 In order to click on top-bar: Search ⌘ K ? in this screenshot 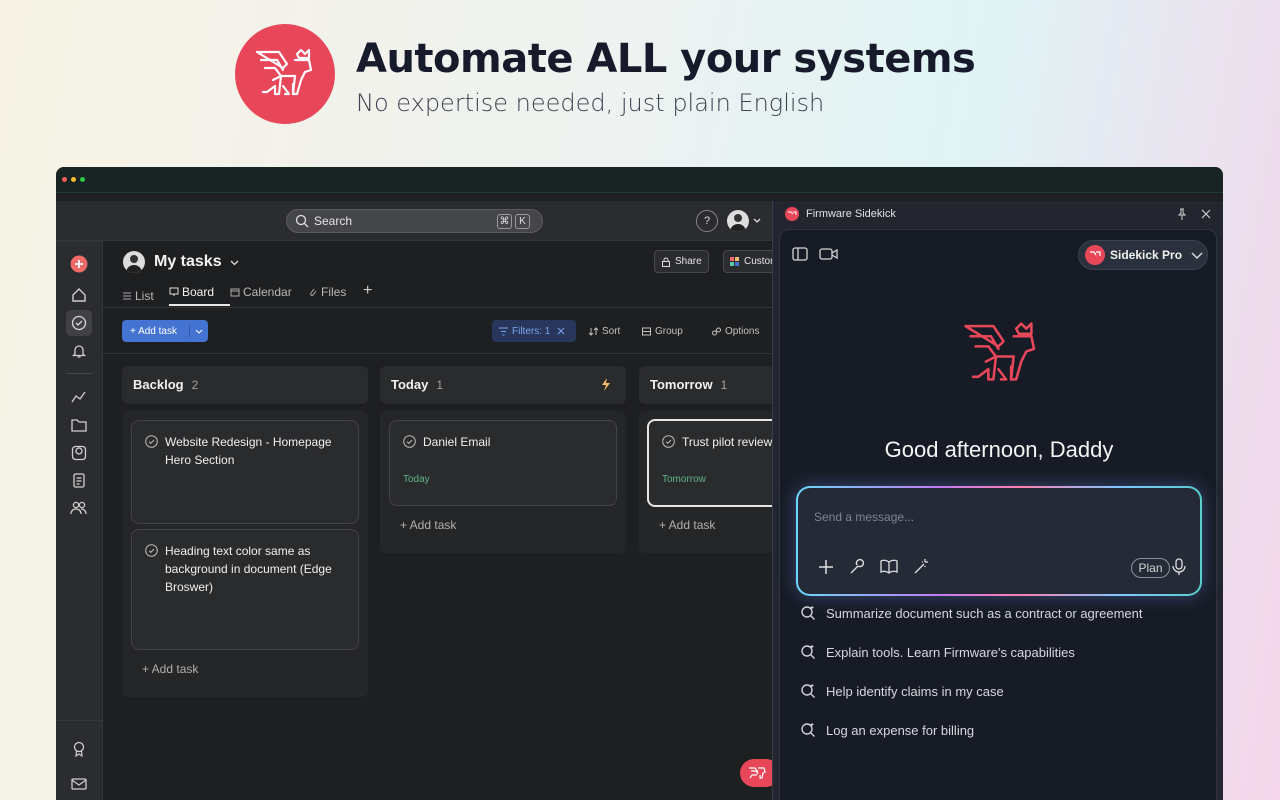, I will do `click(414, 221)`.